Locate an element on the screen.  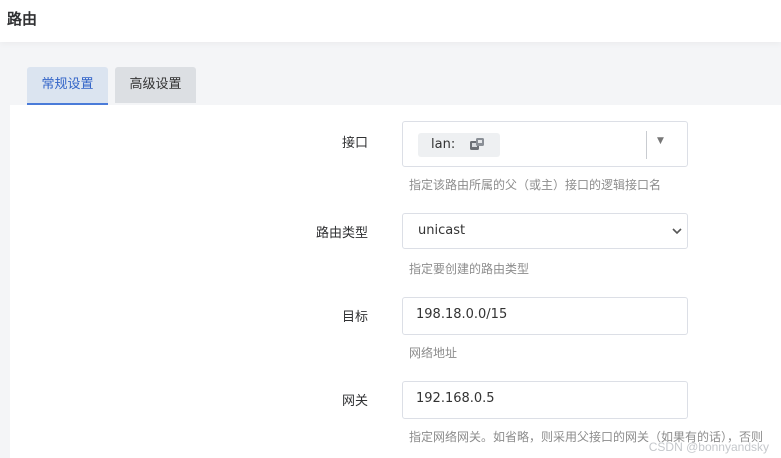
target-input: 198.18.0.0/15 is located at coordinates (545, 316).